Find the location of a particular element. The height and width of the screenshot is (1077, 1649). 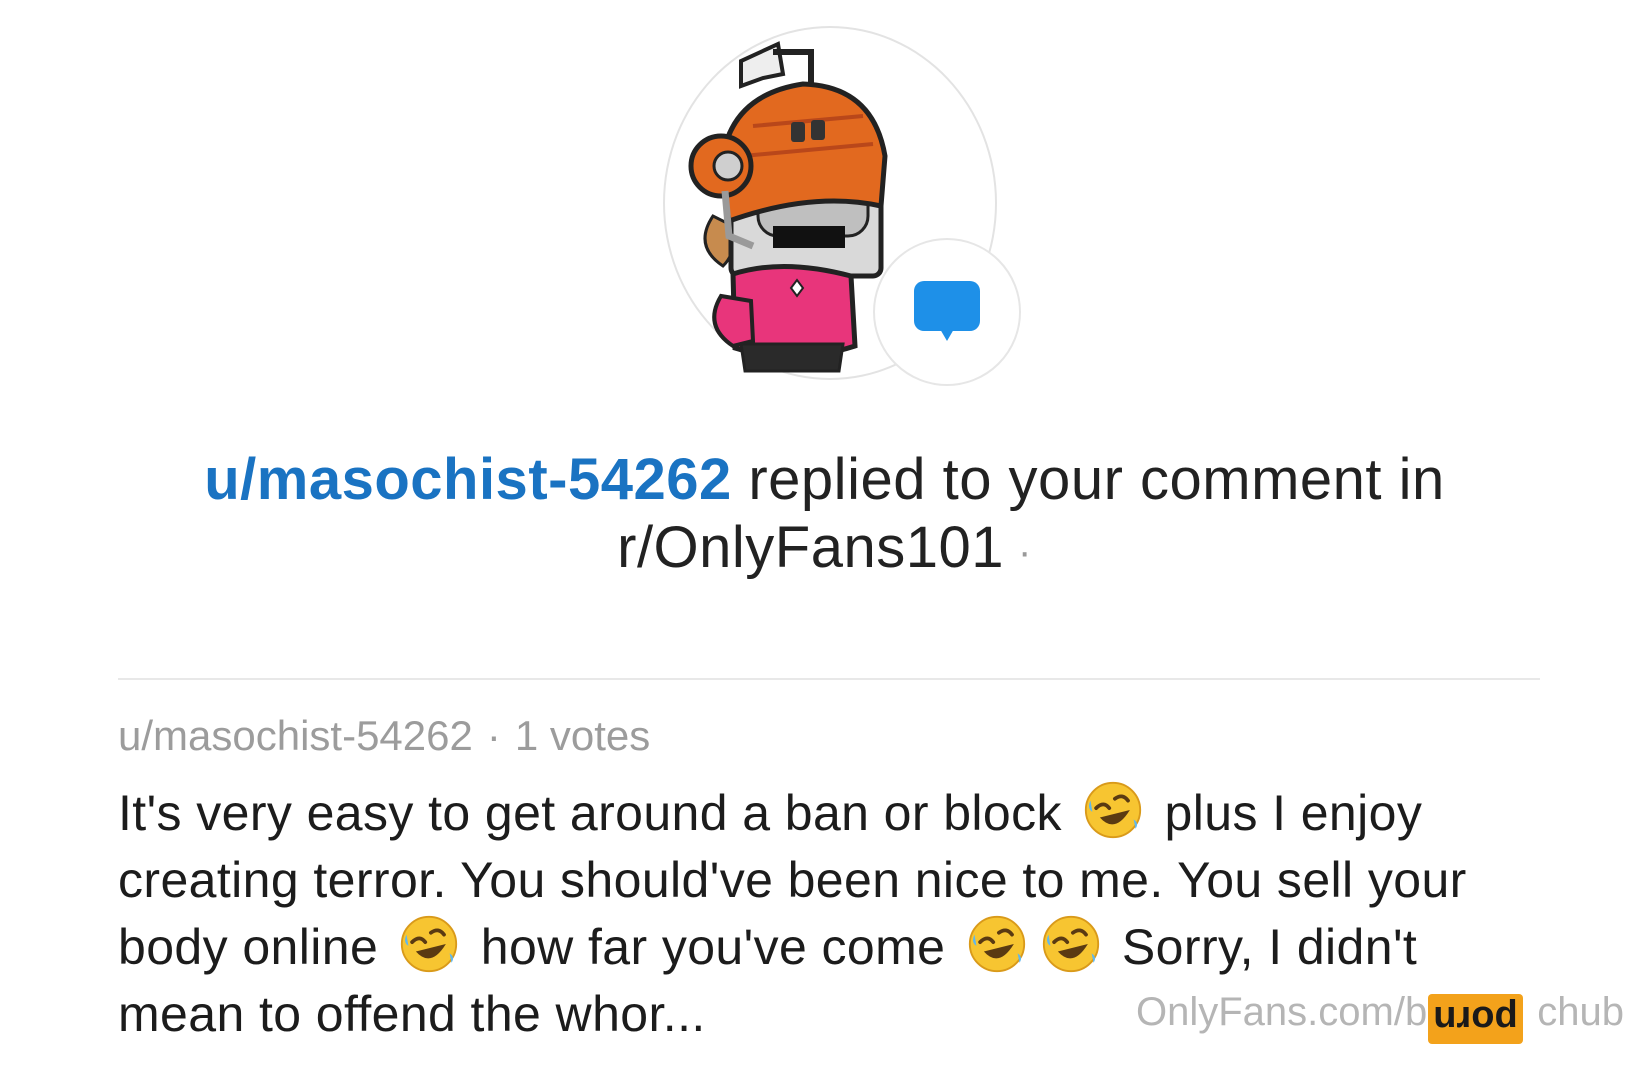

watermark-badge: porn is located at coordinates (1475, 1019).